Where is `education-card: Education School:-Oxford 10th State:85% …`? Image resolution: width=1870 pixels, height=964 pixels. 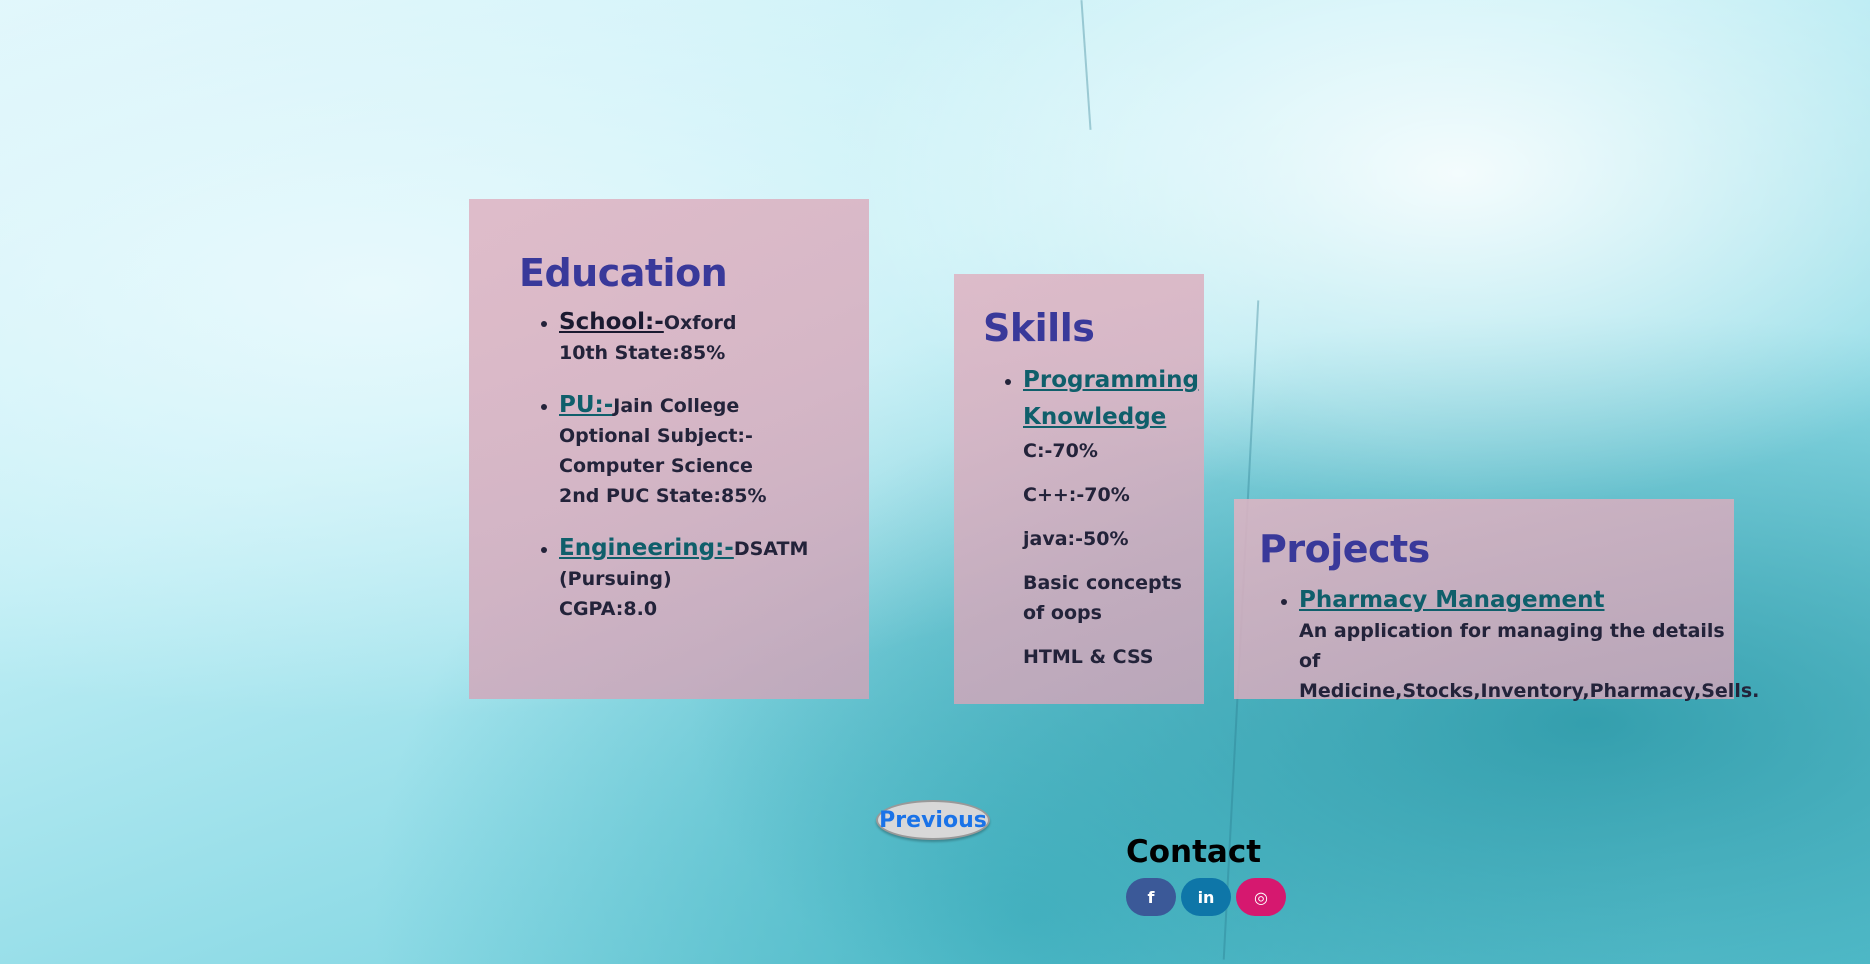 education-card: Education School:-Oxford 10th State:85% … is located at coordinates (669, 449).